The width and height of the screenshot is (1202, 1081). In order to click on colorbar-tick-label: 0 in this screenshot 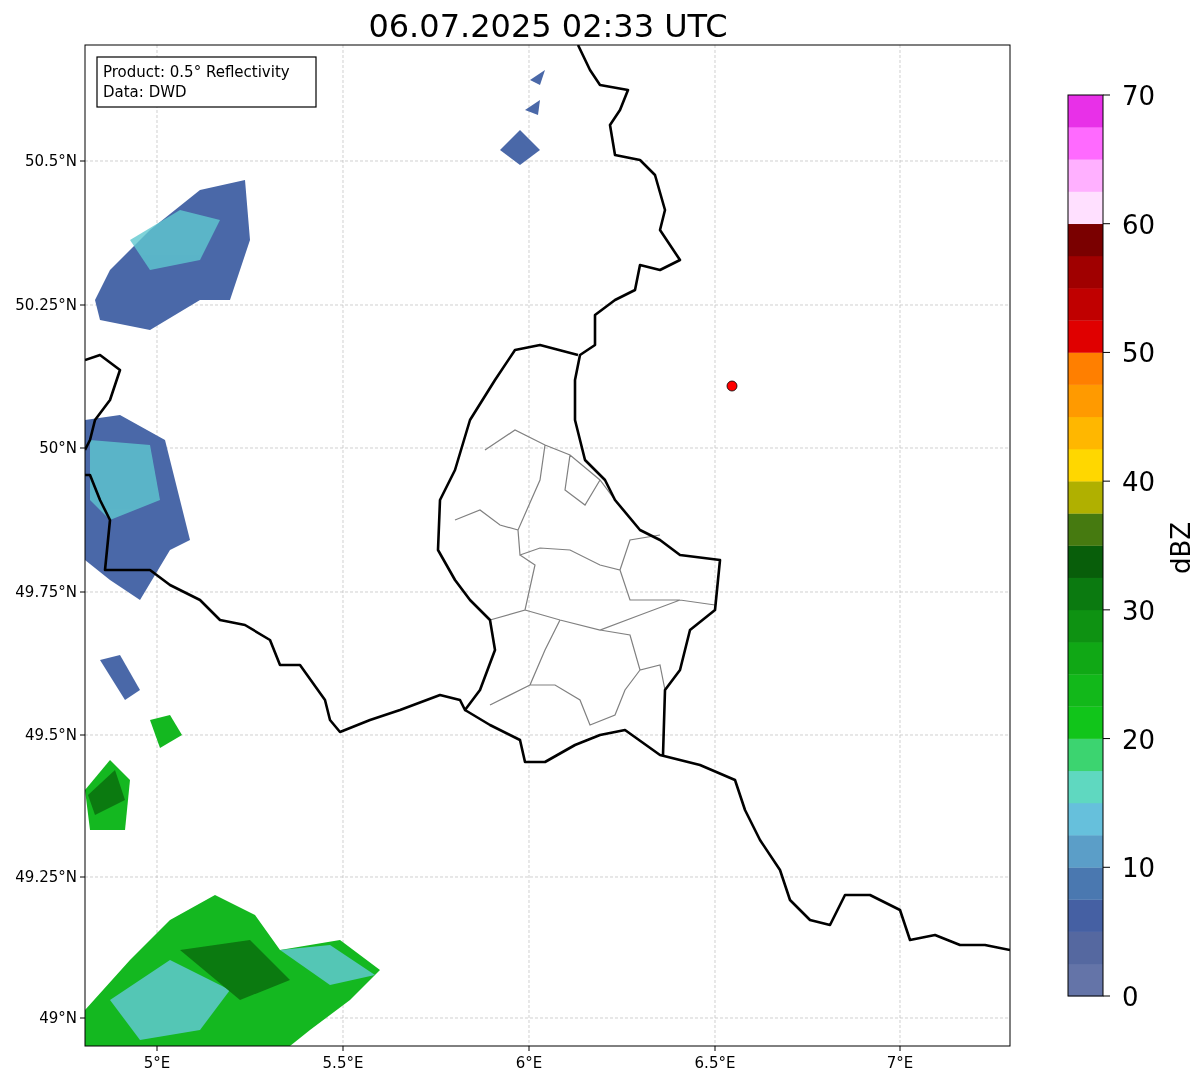, I will do `click(1130, 997)`.